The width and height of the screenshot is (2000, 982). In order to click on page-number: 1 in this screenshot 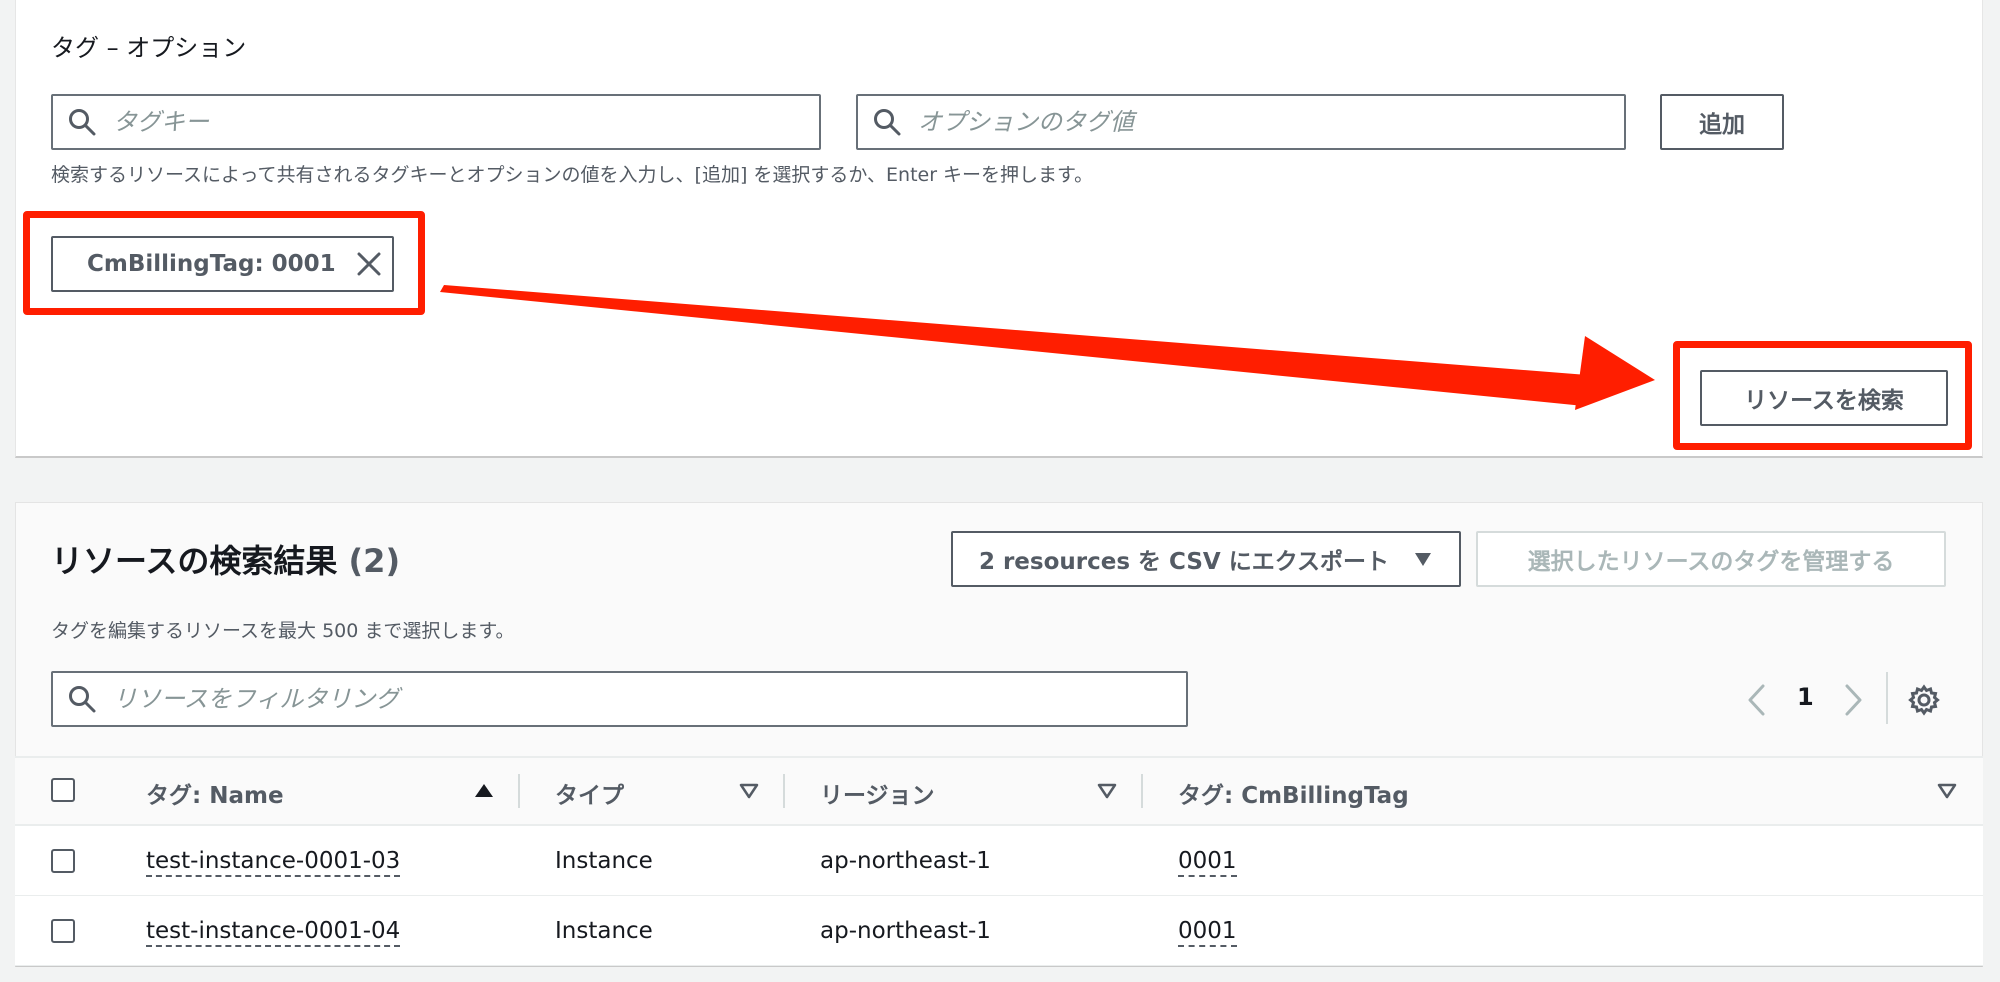, I will do `click(1805, 697)`.